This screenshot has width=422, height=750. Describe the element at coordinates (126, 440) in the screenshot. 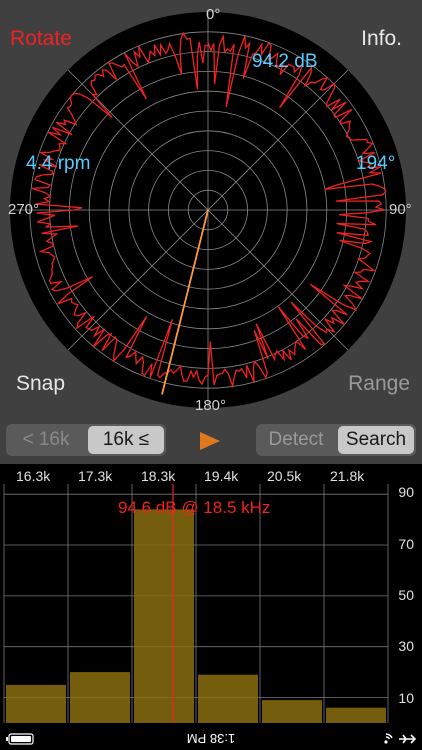

I see `high-filter-button: 16k ≤` at that location.